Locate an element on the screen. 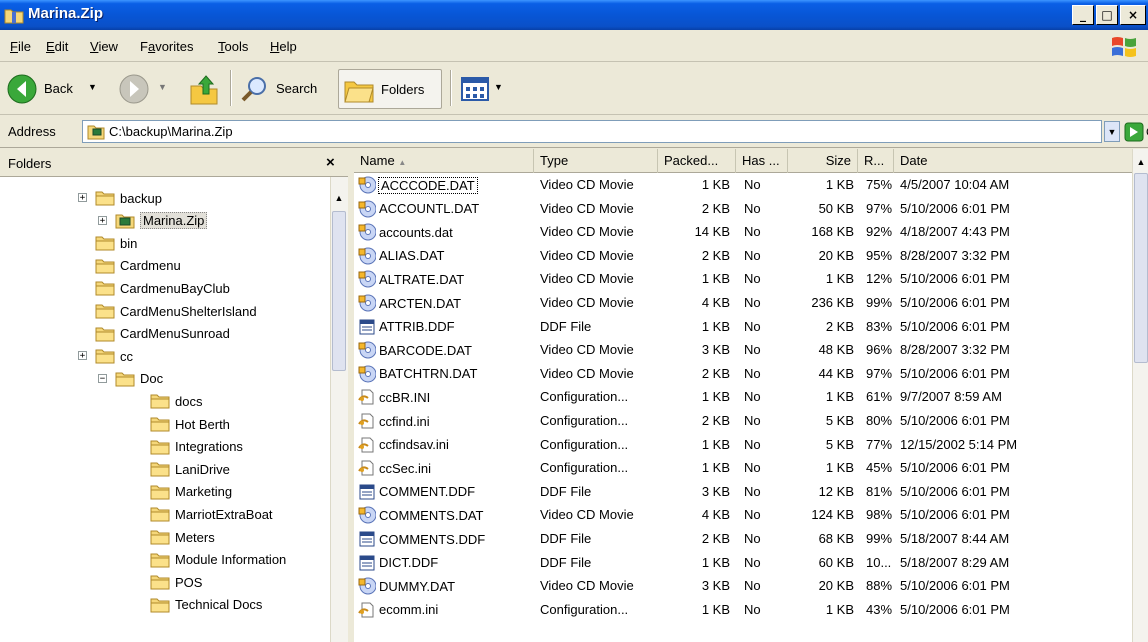 The width and height of the screenshot is (1148, 642). column-header-type: Type is located at coordinates (596, 161).